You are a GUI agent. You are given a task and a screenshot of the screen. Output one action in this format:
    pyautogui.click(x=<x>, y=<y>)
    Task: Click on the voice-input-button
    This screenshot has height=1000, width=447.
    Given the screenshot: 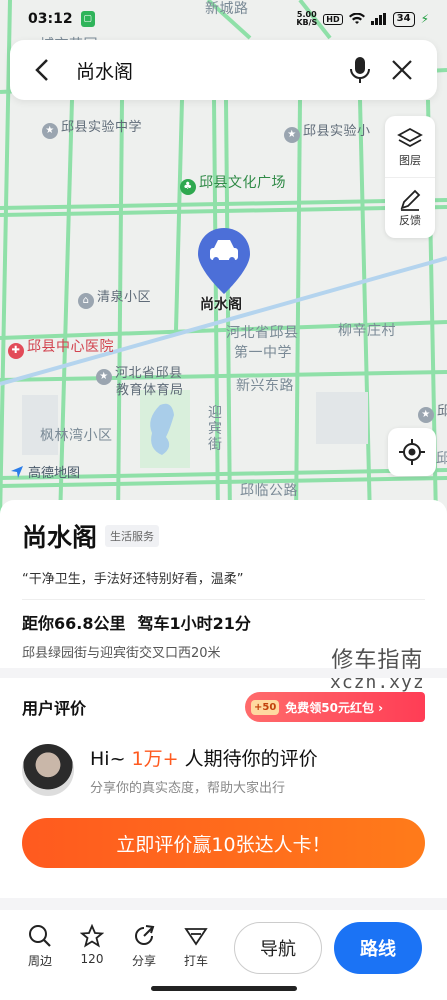 What is the action you would take?
    pyautogui.click(x=360, y=70)
    